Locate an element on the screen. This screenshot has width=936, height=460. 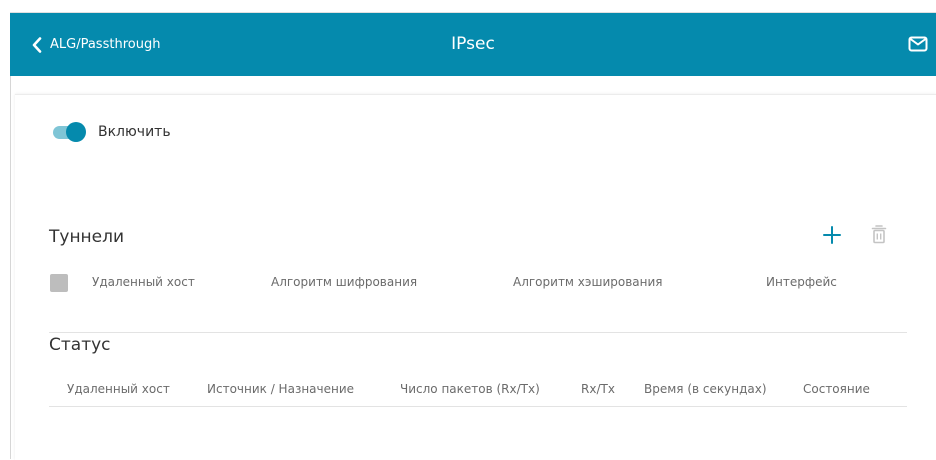
top-header: ALG/Passthrough IPsec is located at coordinates (473, 44).